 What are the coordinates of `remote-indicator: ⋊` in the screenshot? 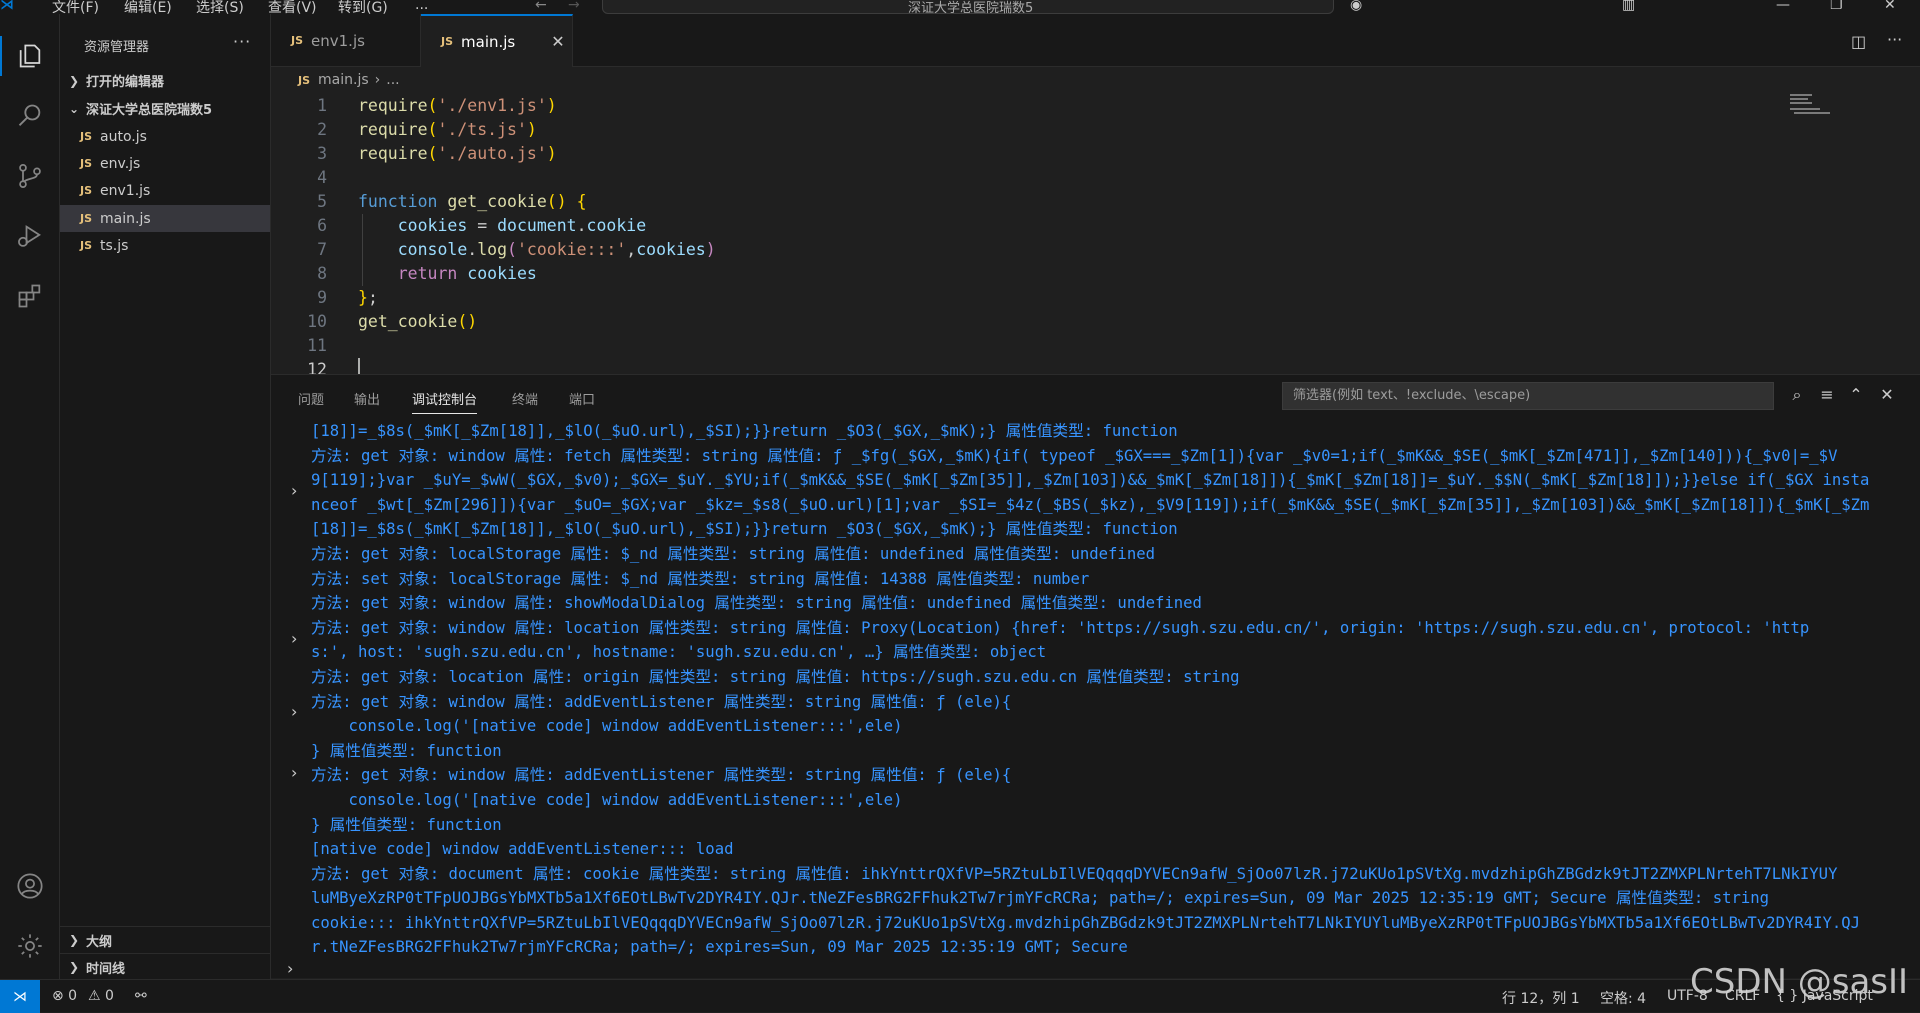 It's located at (20, 996).